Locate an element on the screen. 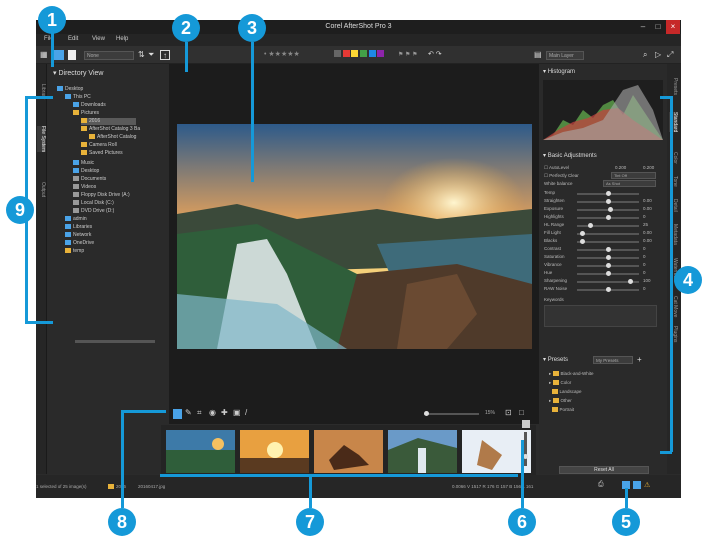 The width and height of the screenshot is (710, 537). tree-item: Libraries is located at coordinates (78, 227).